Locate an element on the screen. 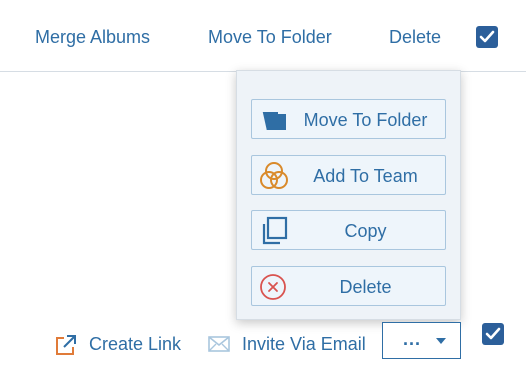 This screenshot has height=385, width=526. menu-item-label: Copy is located at coordinates (365, 231).